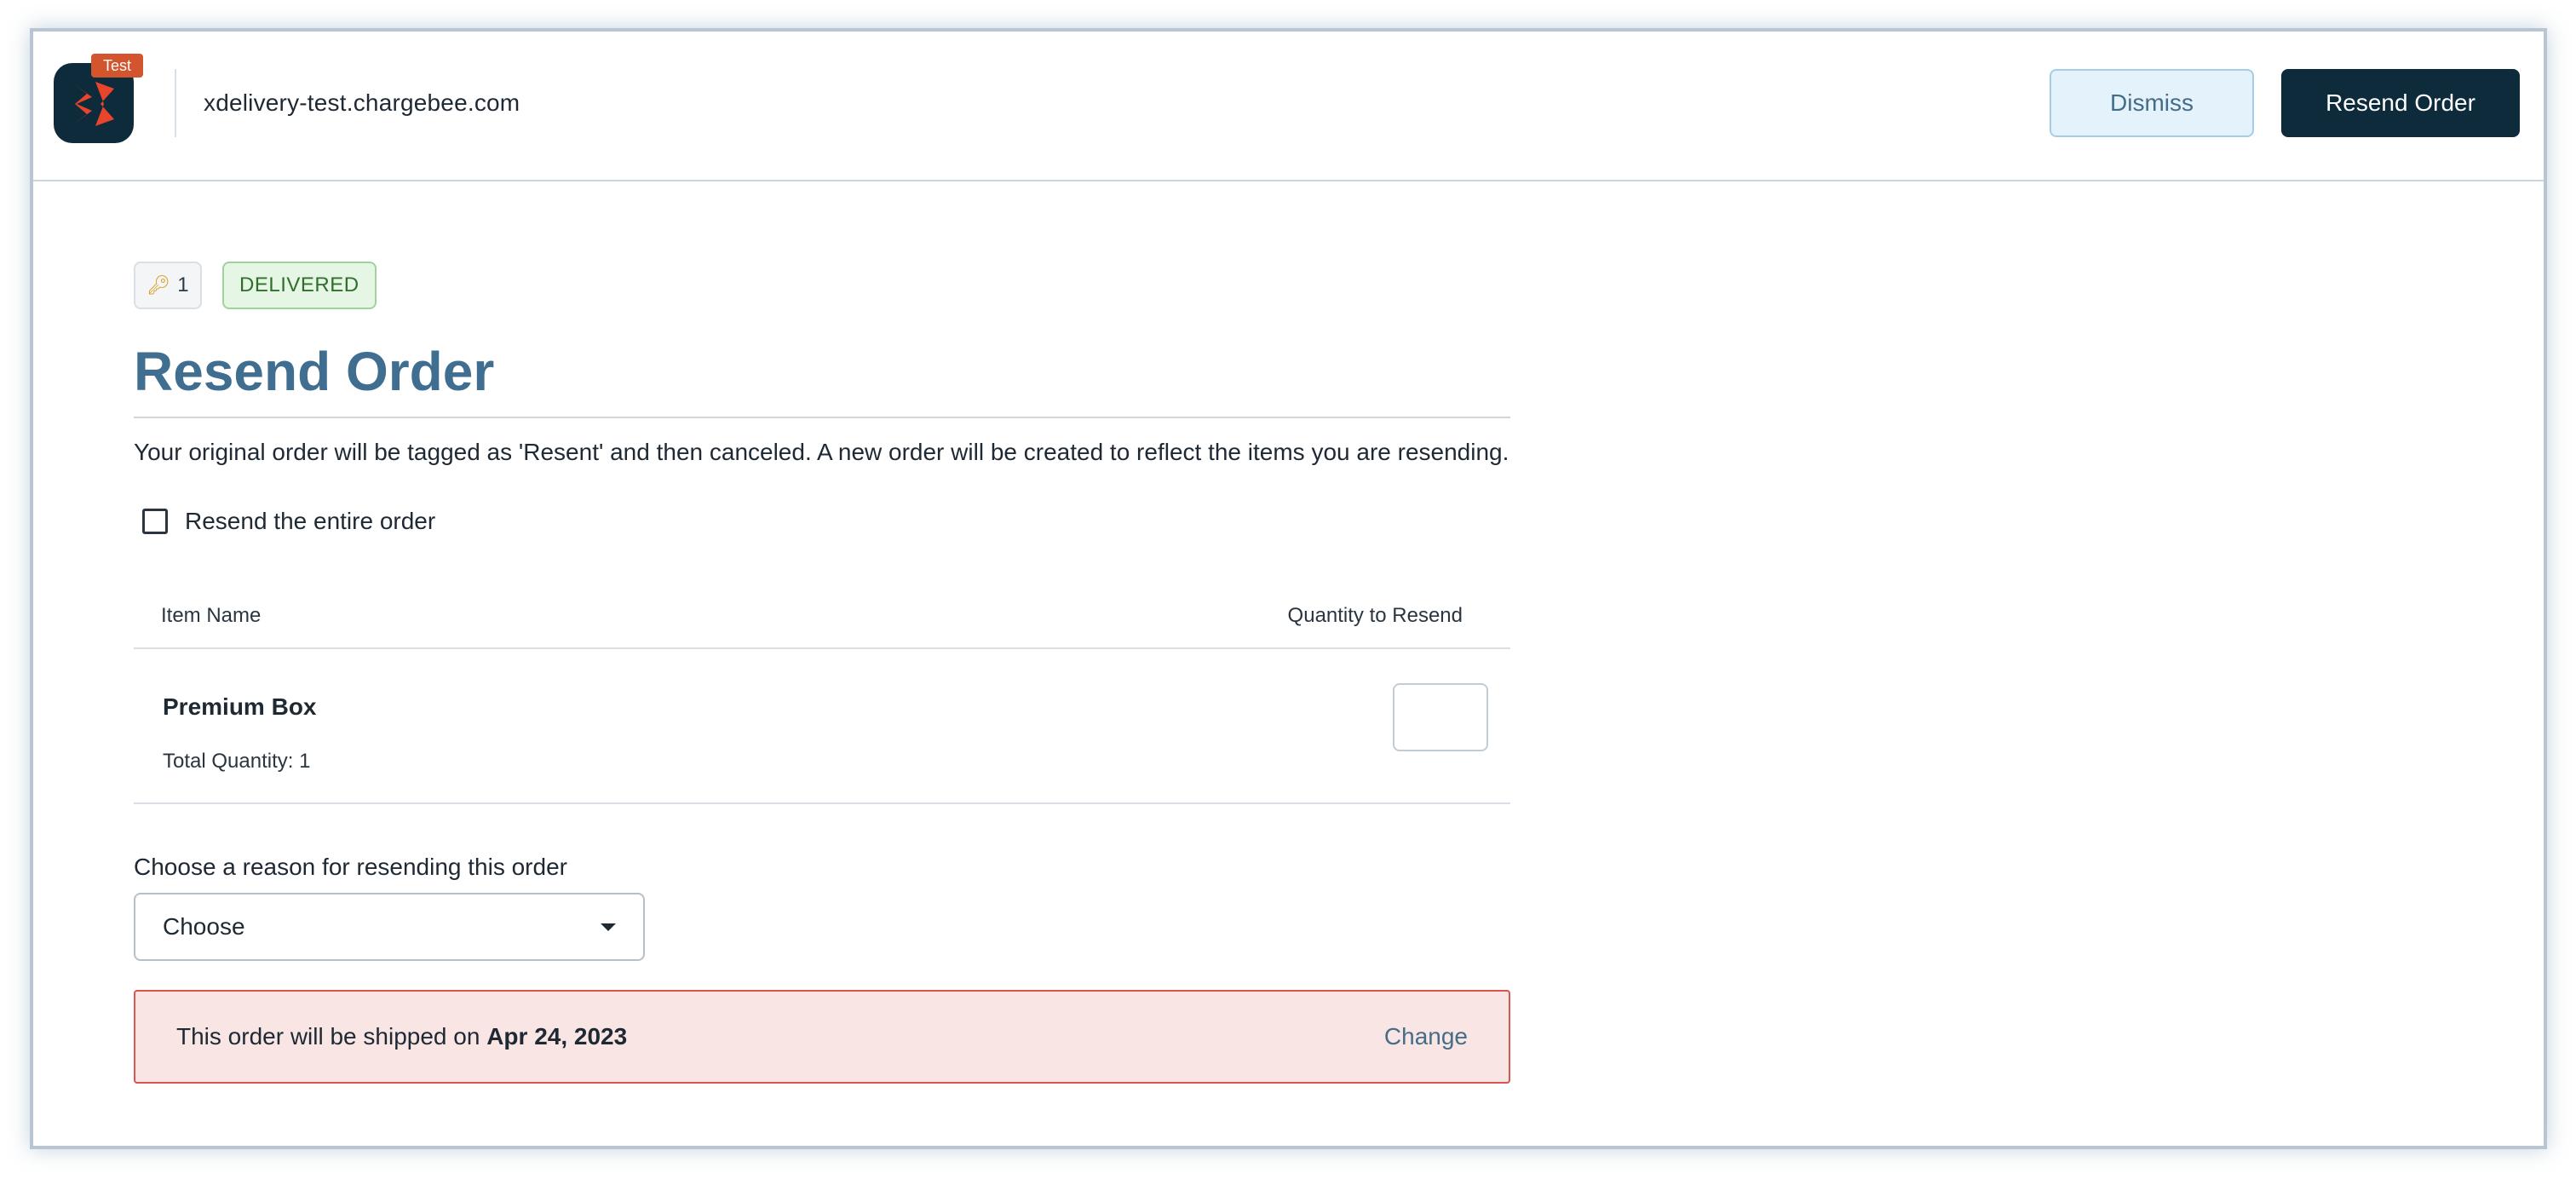 The image size is (2576, 1179). I want to click on chevron-down-icon, so click(608, 927).